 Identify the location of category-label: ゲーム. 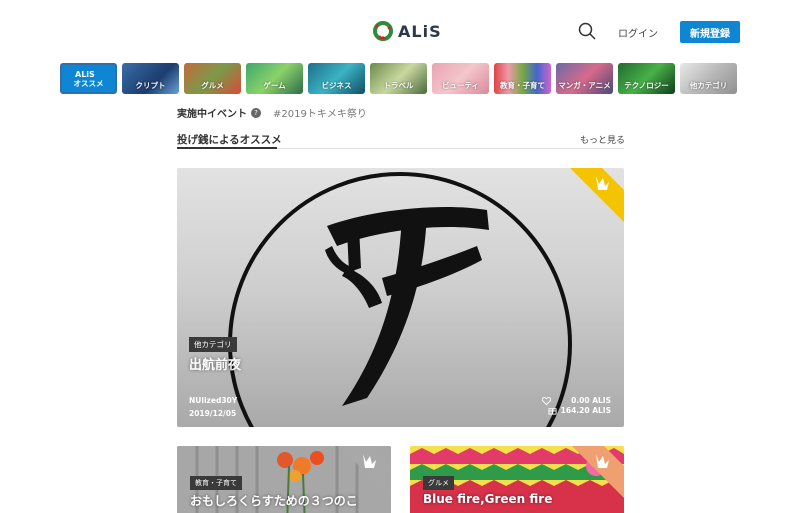
(274, 85).